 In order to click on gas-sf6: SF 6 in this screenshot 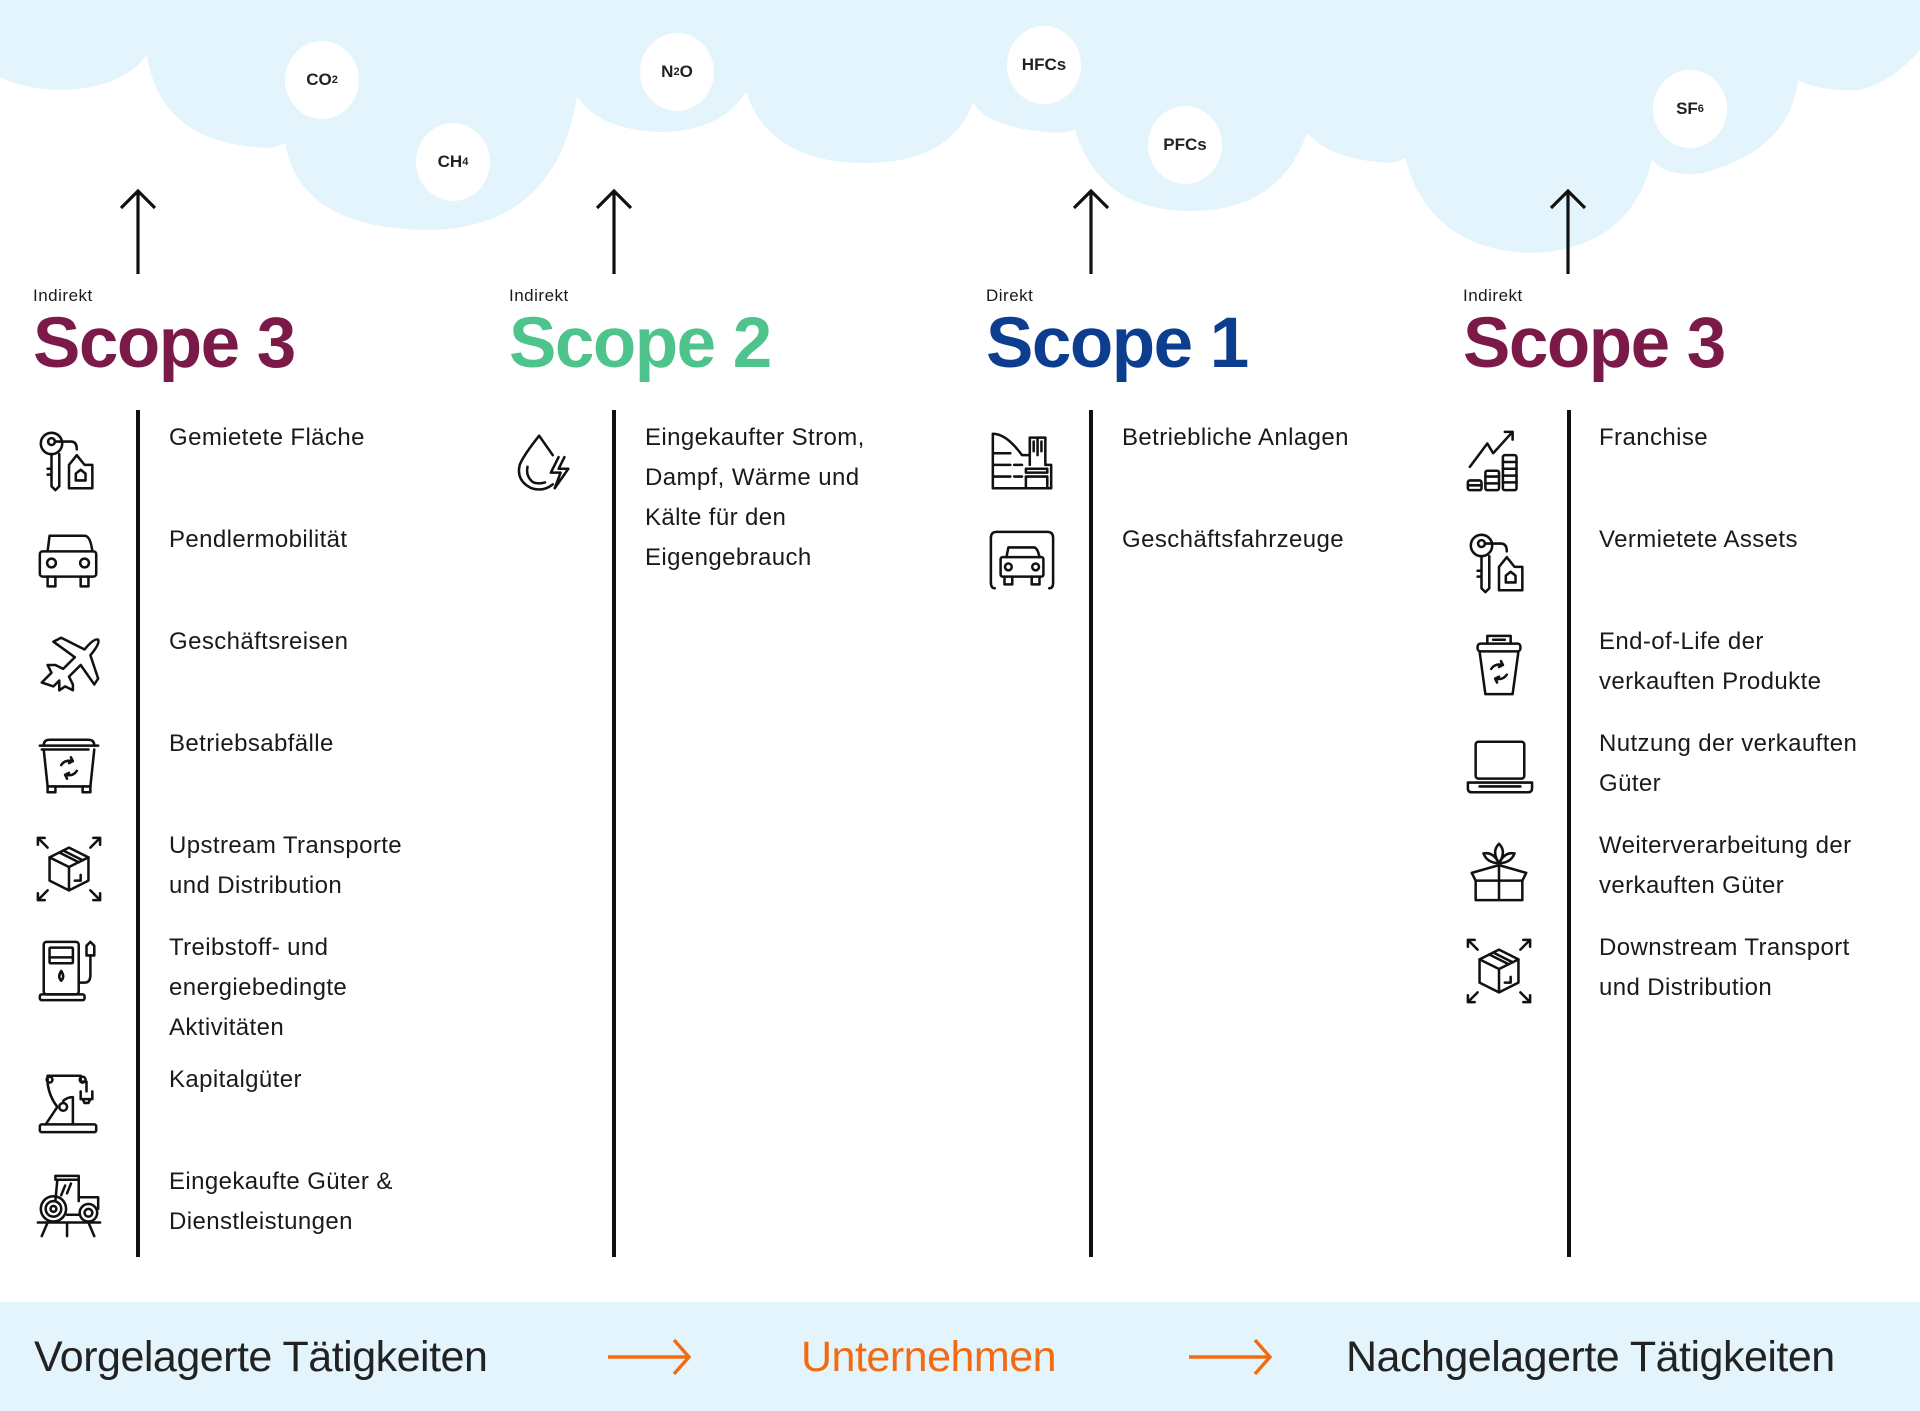, I will do `click(1690, 109)`.